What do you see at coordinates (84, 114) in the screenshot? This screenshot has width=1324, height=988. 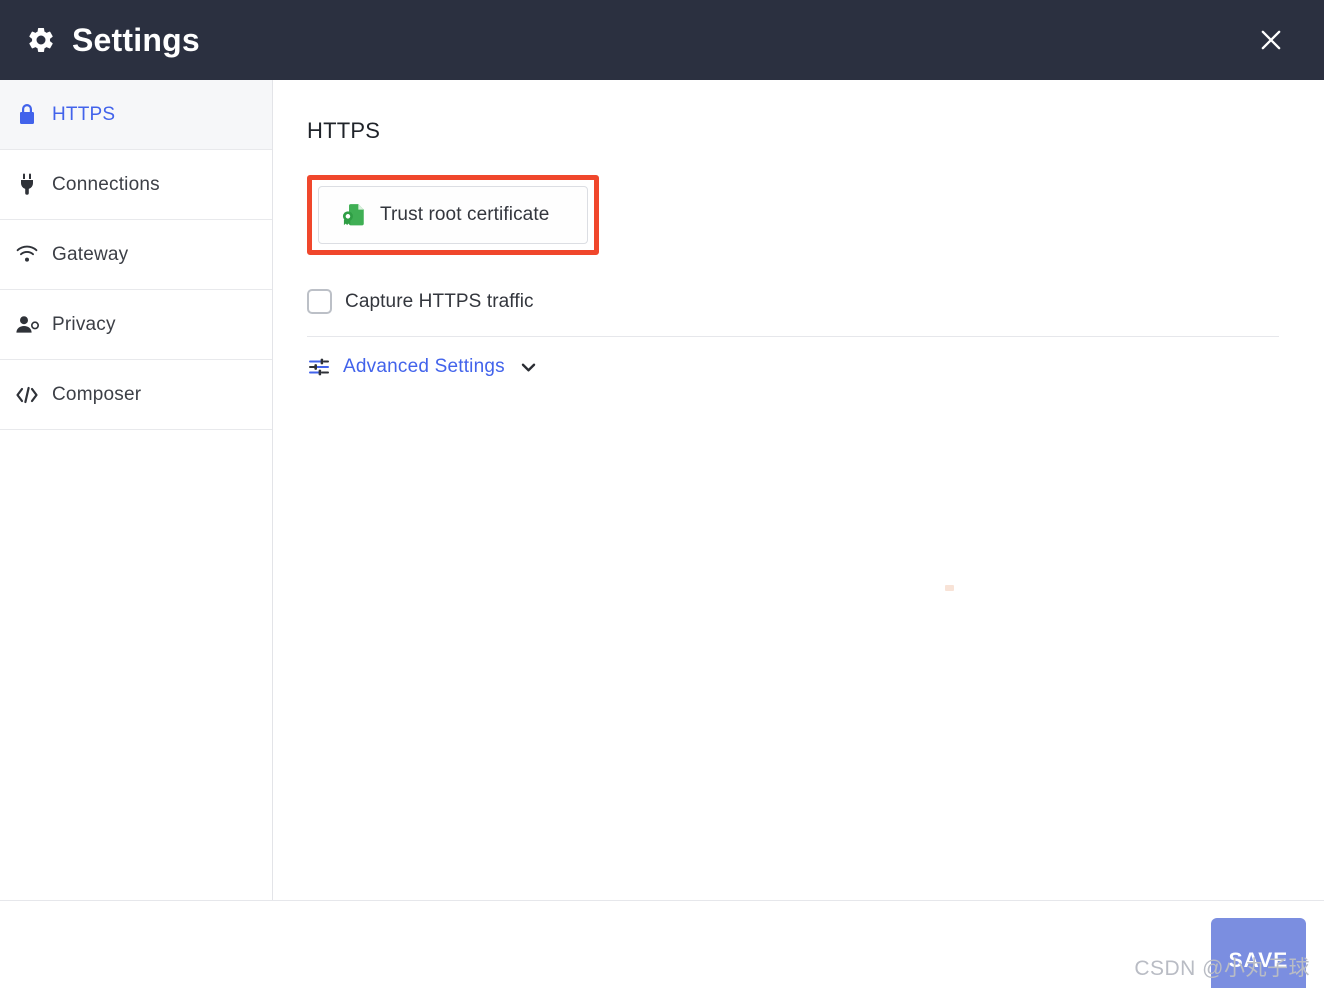 I see `sidebar-item-label: HTTPS` at bounding box center [84, 114].